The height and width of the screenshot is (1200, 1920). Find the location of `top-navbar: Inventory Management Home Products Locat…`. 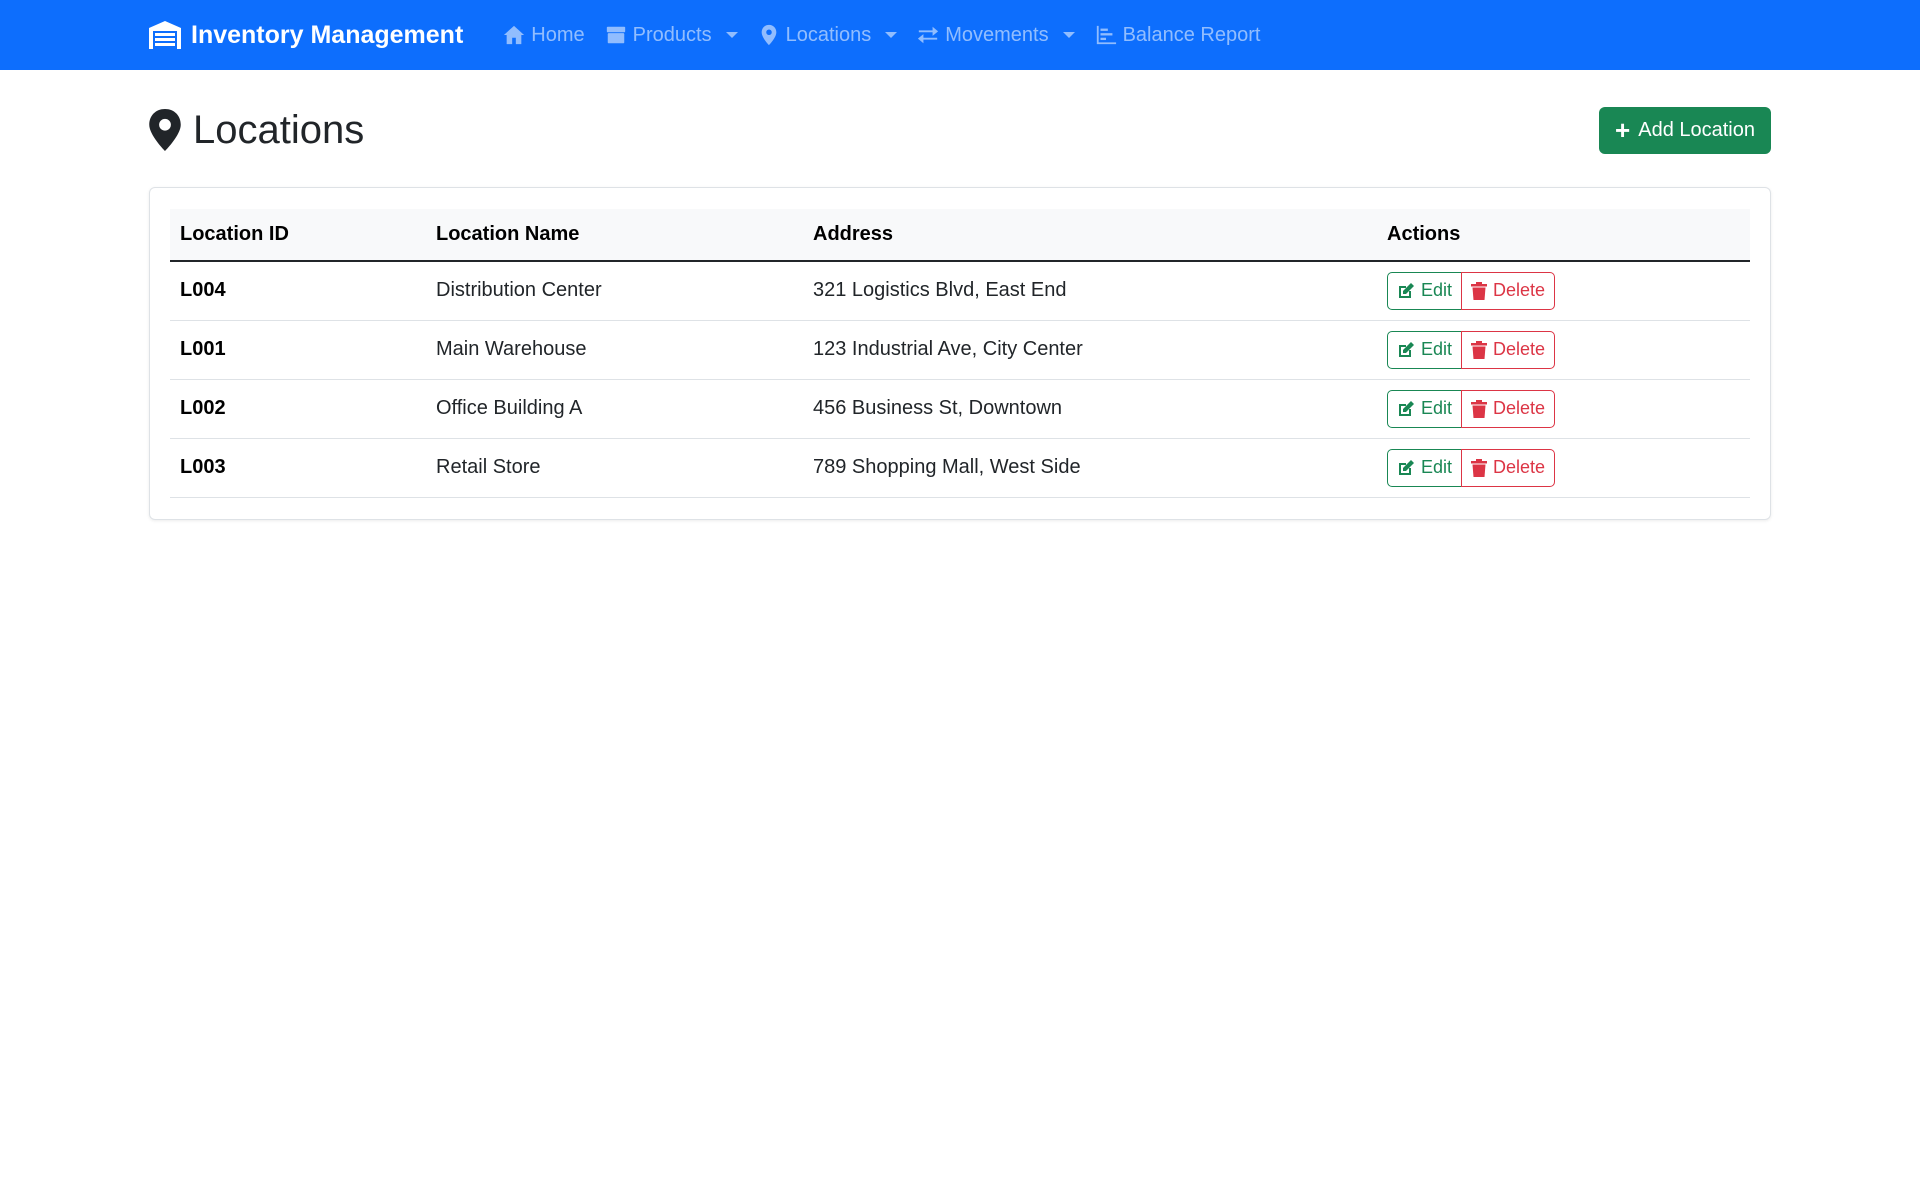

top-navbar: Inventory Management Home Products Locat… is located at coordinates (960, 35).